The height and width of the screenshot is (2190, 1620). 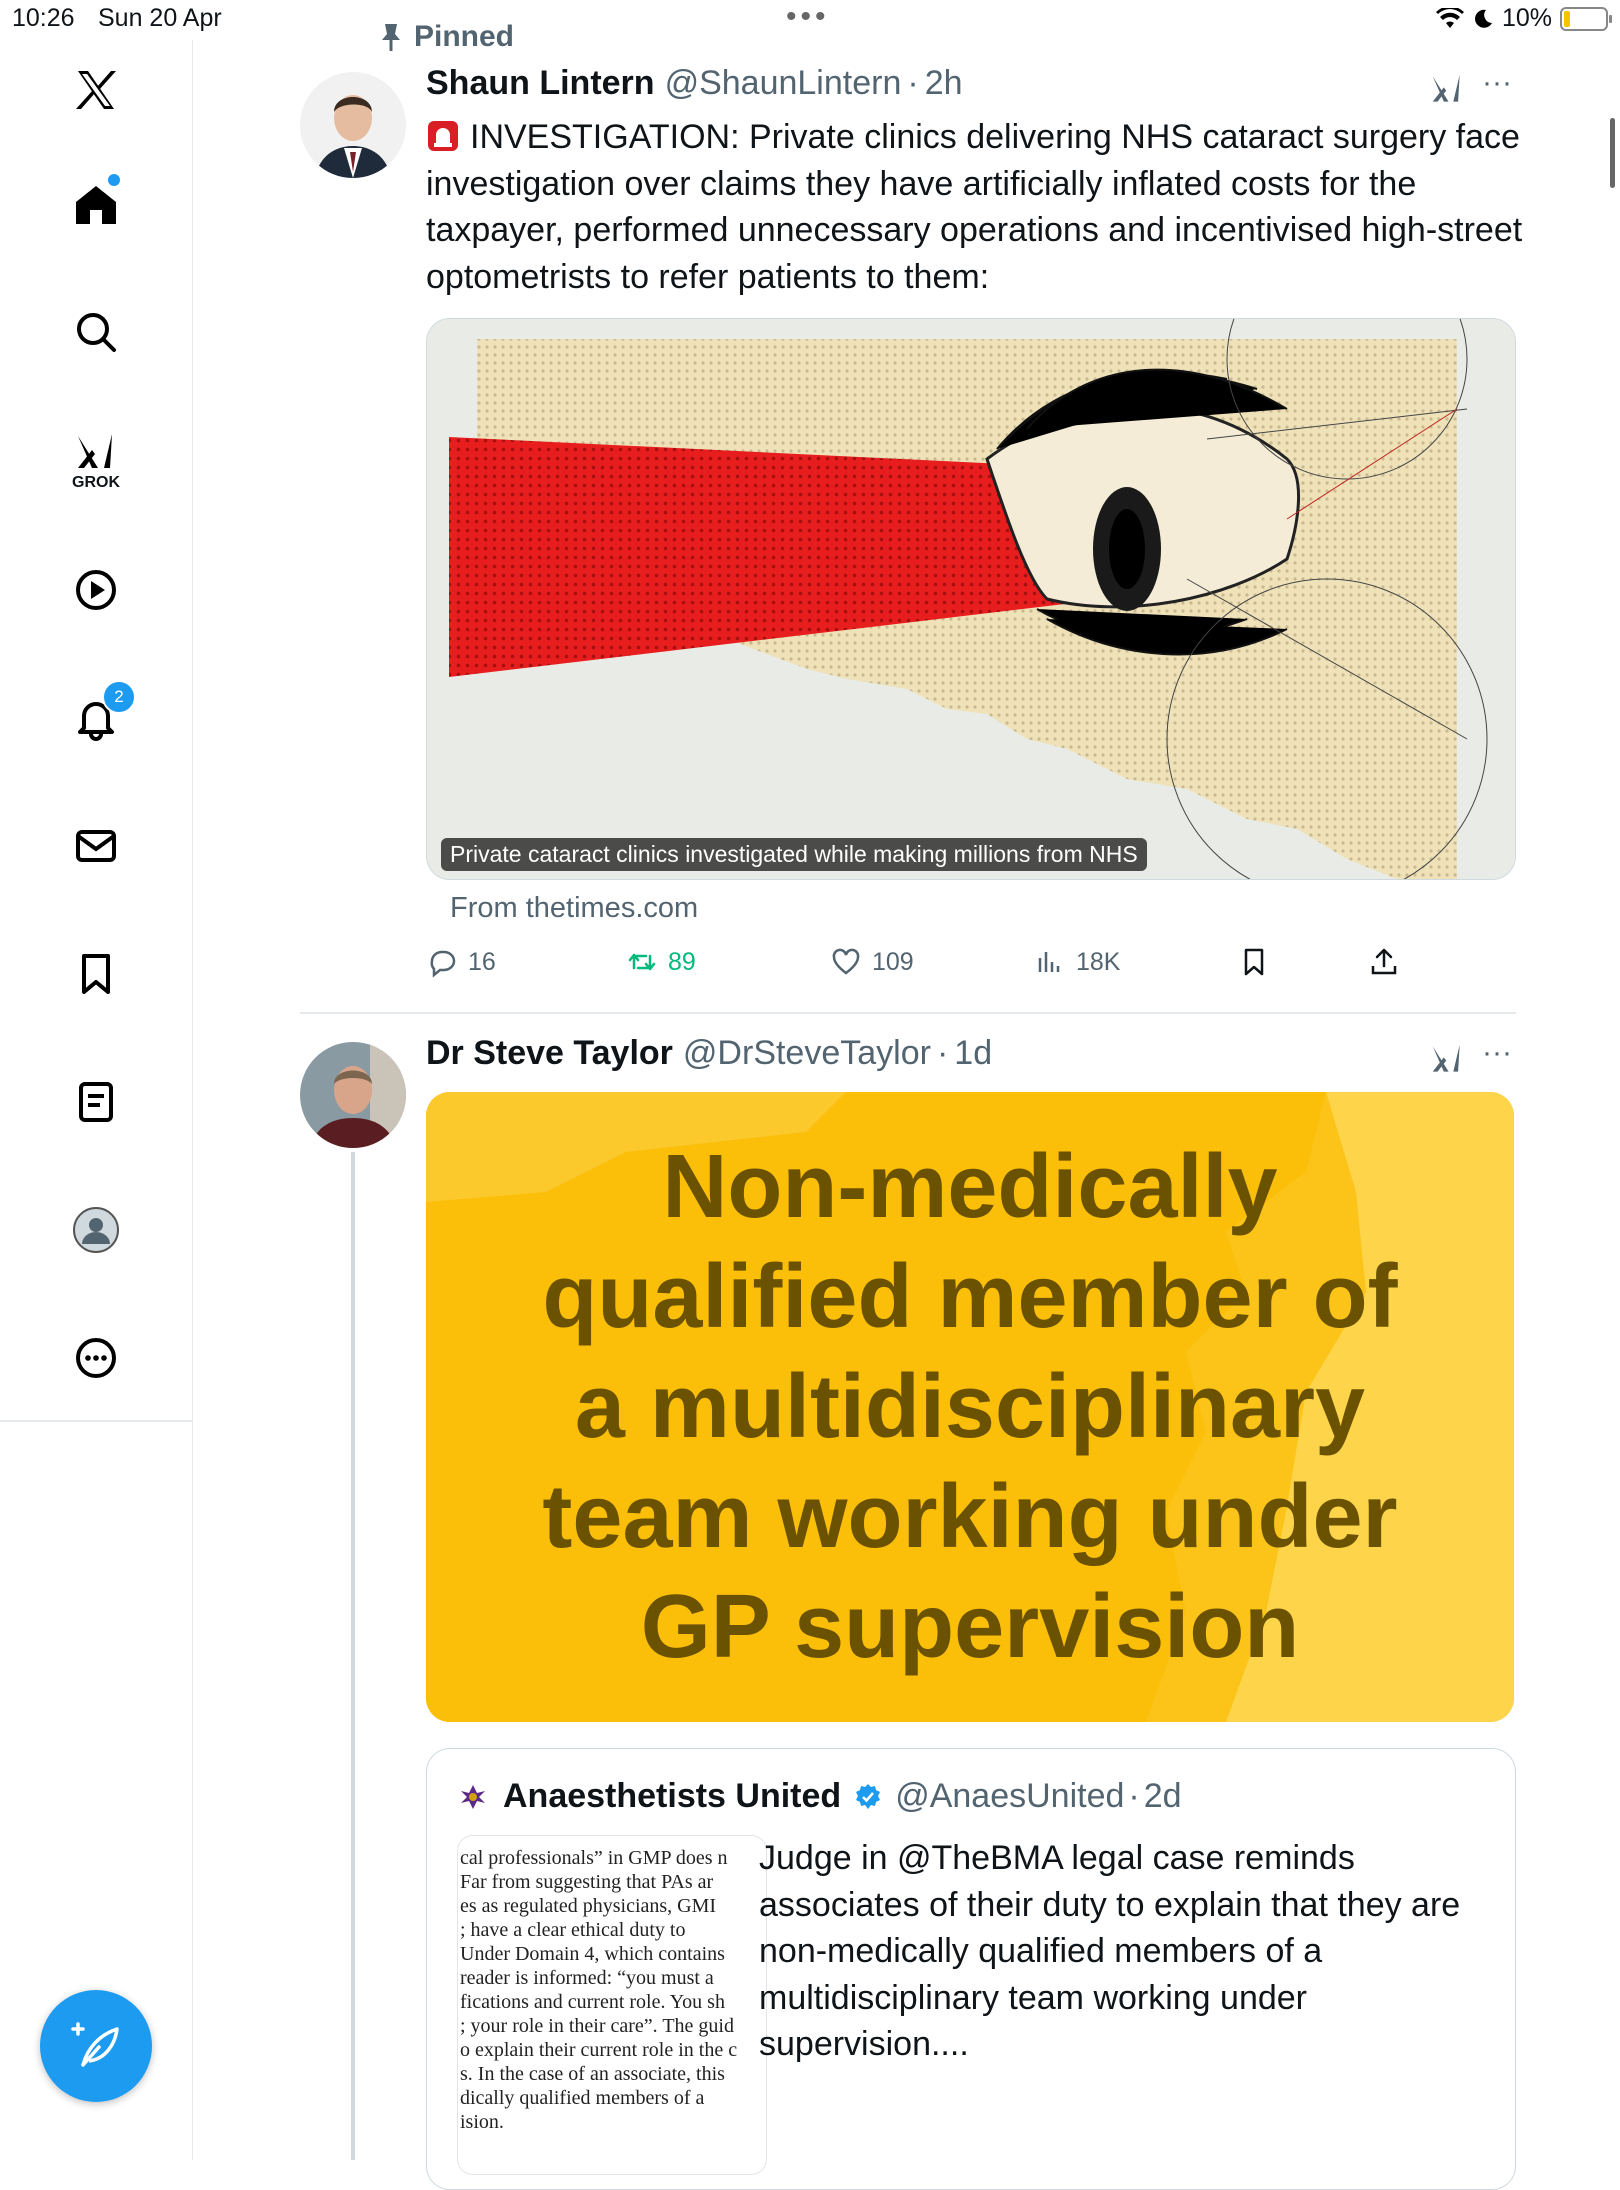 I want to click on image-text-line: qualified member of, so click(x=970, y=1297).